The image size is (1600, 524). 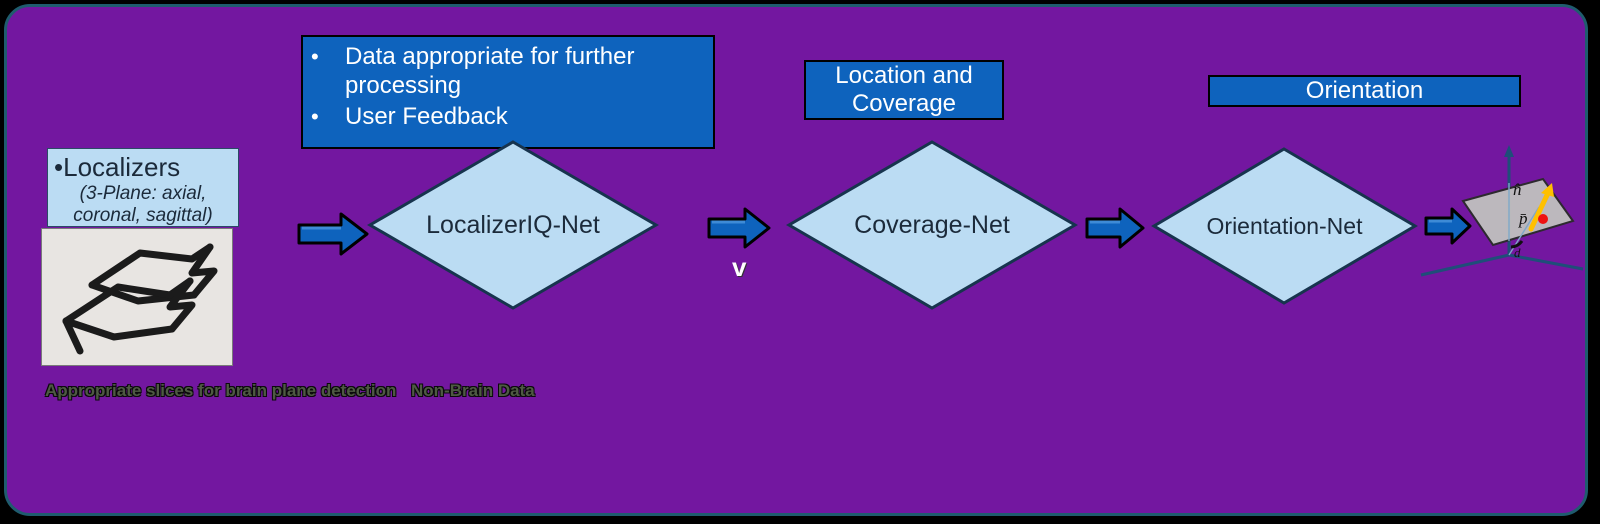 I want to click on bullet-item: • User Feedback, so click(x=507, y=117).